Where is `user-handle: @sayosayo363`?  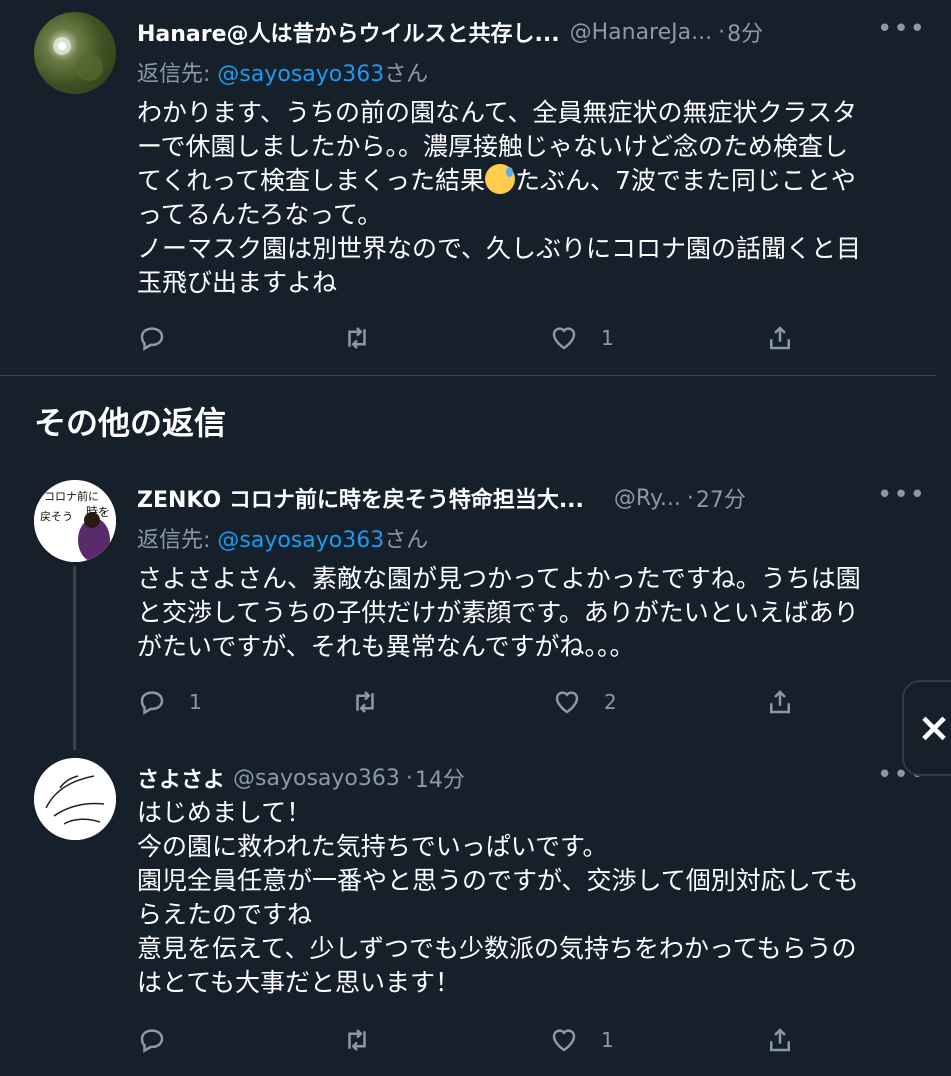 user-handle: @sayosayo363 is located at coordinates (316, 778).